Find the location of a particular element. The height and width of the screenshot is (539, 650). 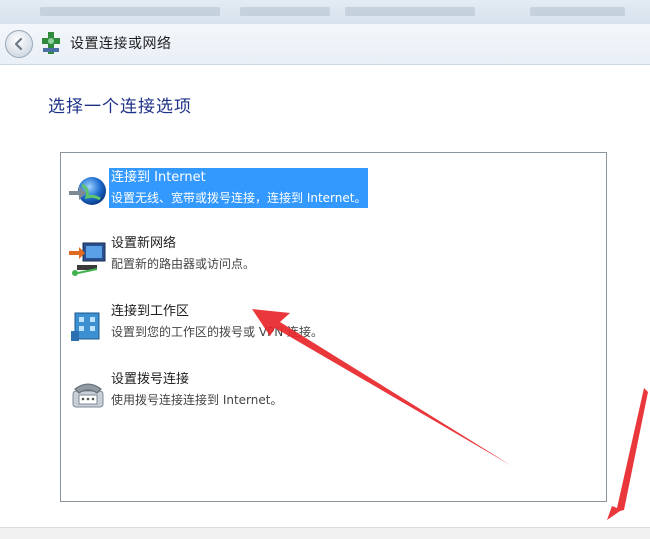

back-arrow-icon is located at coordinates (18, 44).